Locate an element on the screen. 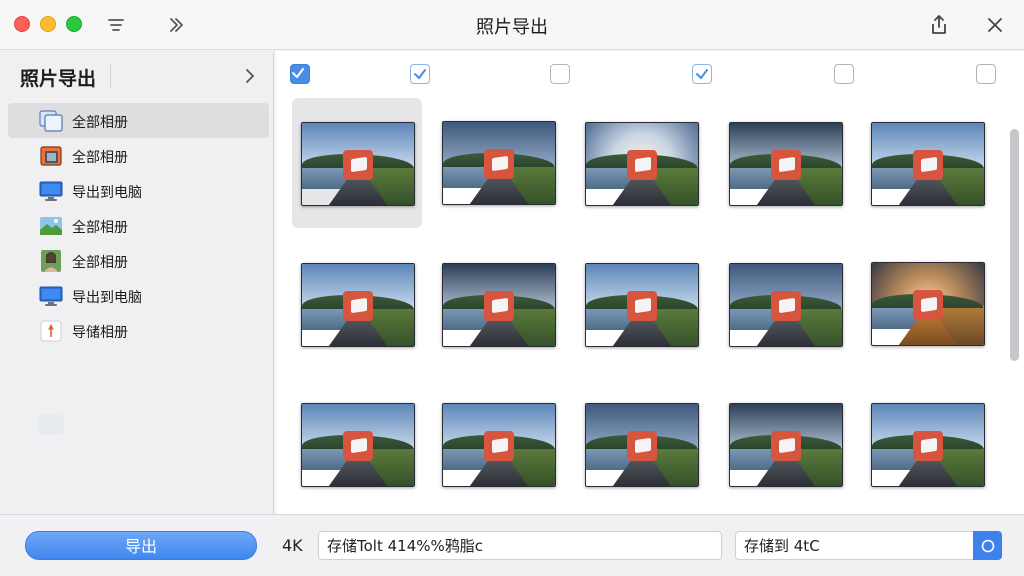  sidebar-item-export-to-computer-2: 导出到电脑 is located at coordinates (138, 295).